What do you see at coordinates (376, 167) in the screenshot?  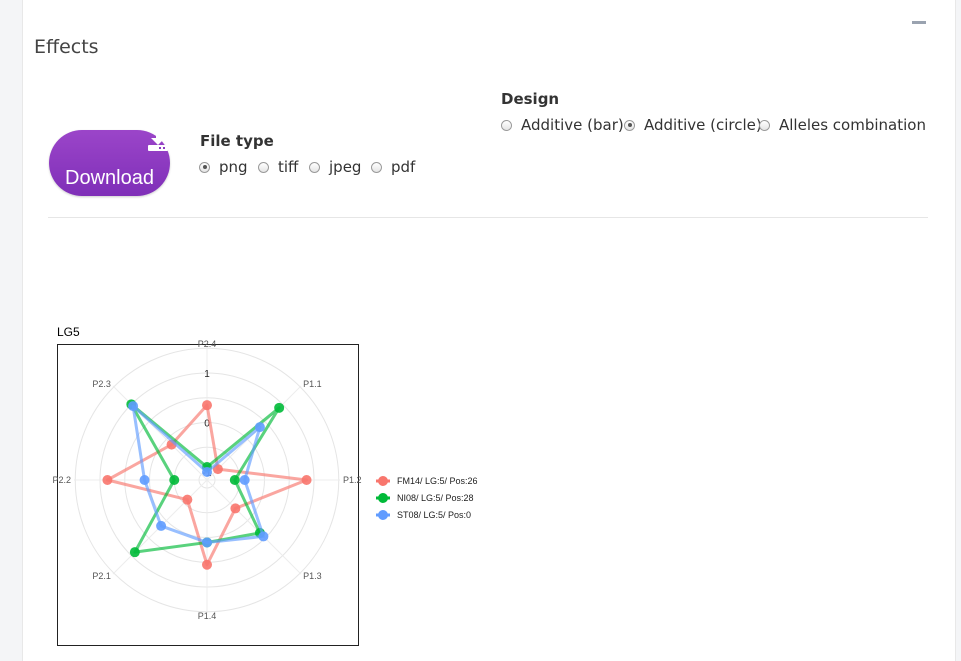 I see `radio-pdf` at bounding box center [376, 167].